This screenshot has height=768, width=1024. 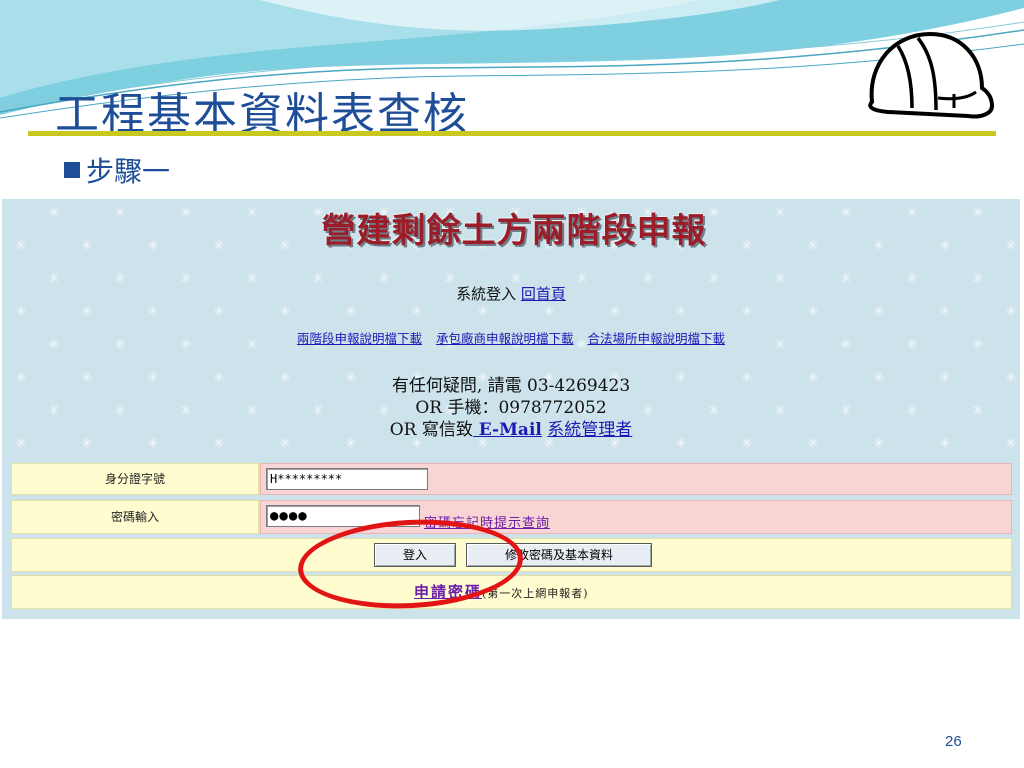 What do you see at coordinates (535, 593) in the screenshot?
I see `apply-note: (第一次上網申報者)` at bounding box center [535, 593].